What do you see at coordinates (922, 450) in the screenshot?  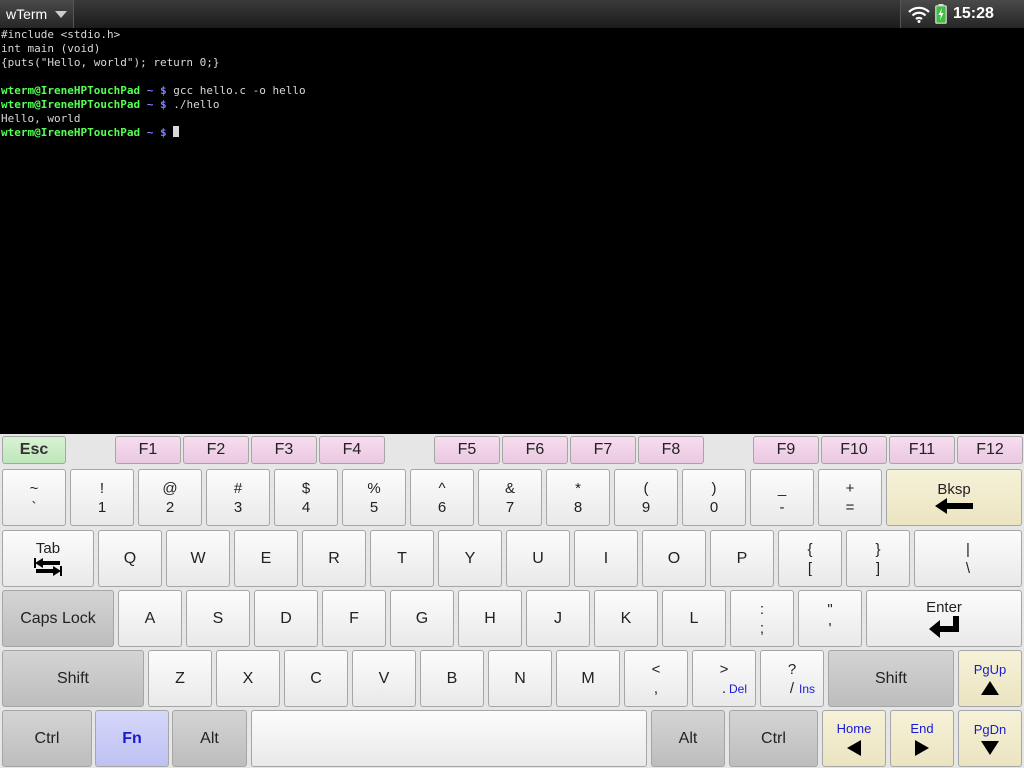 I see `key-f11: F11` at bounding box center [922, 450].